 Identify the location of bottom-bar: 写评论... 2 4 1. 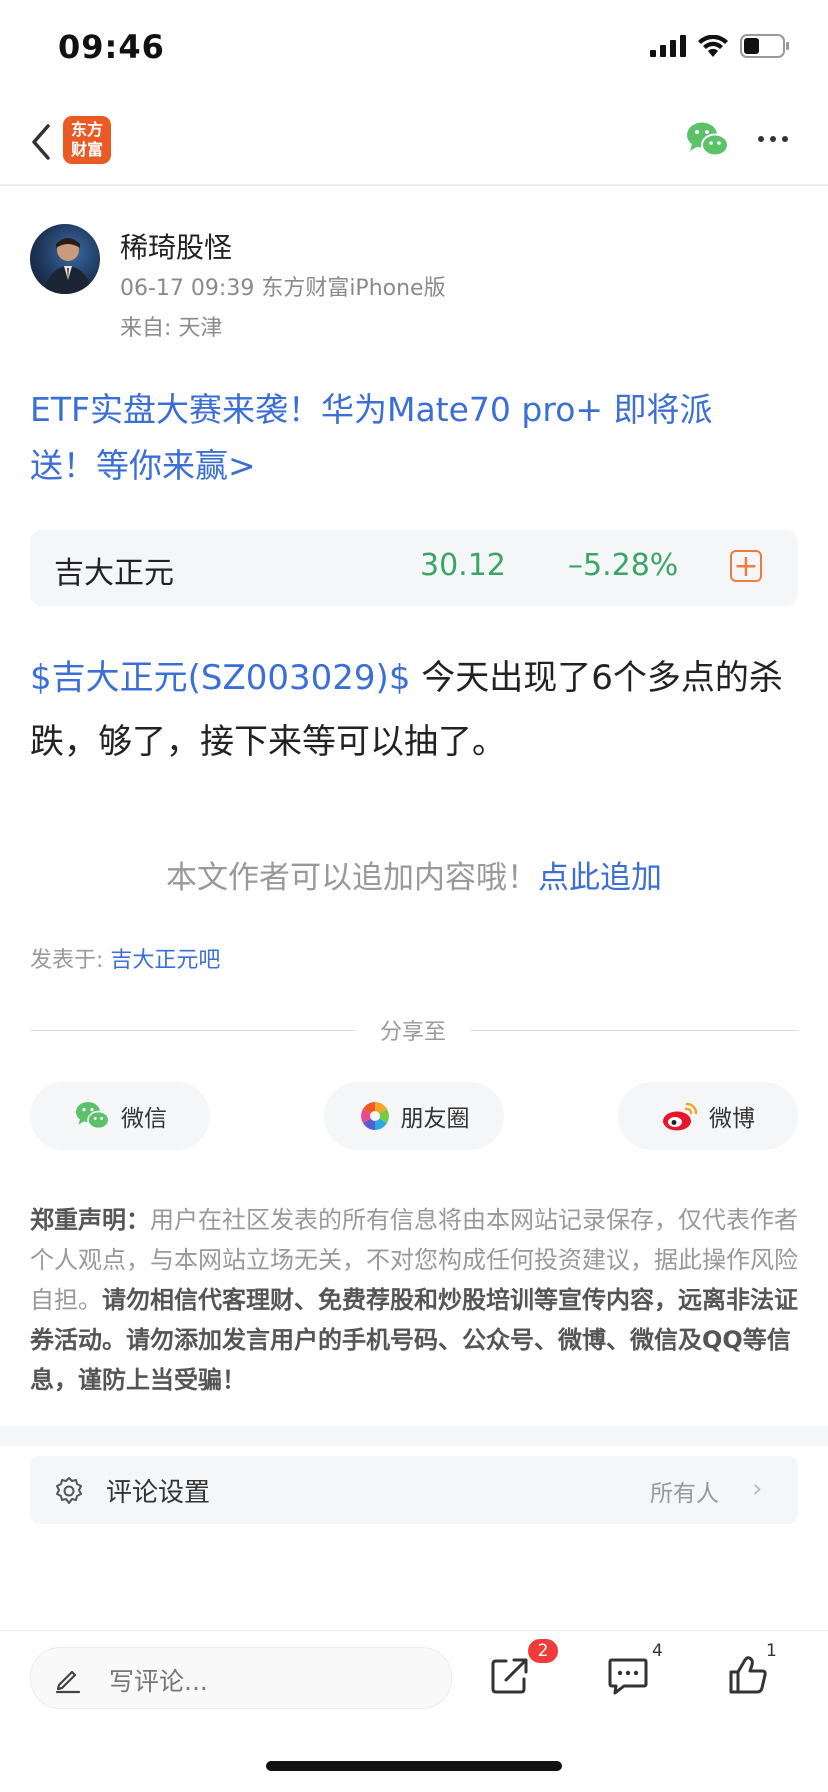
(414, 1680).